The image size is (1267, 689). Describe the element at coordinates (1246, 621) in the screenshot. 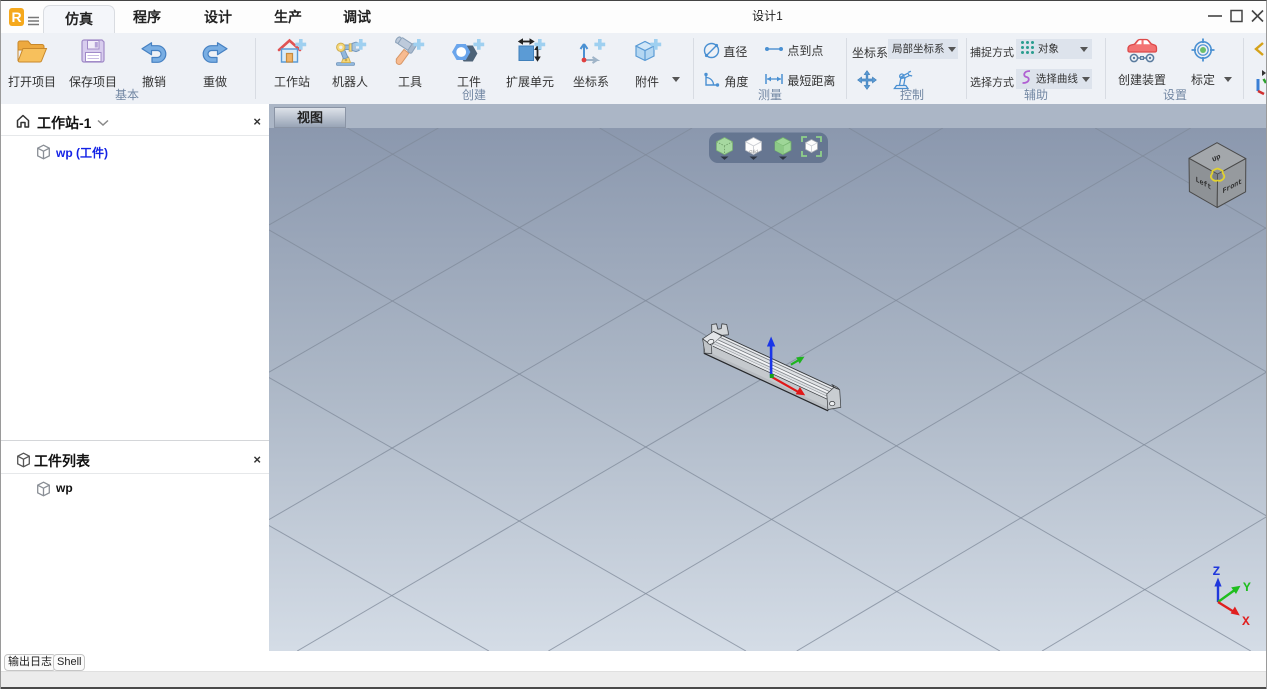

I see `svg-text: X` at that location.